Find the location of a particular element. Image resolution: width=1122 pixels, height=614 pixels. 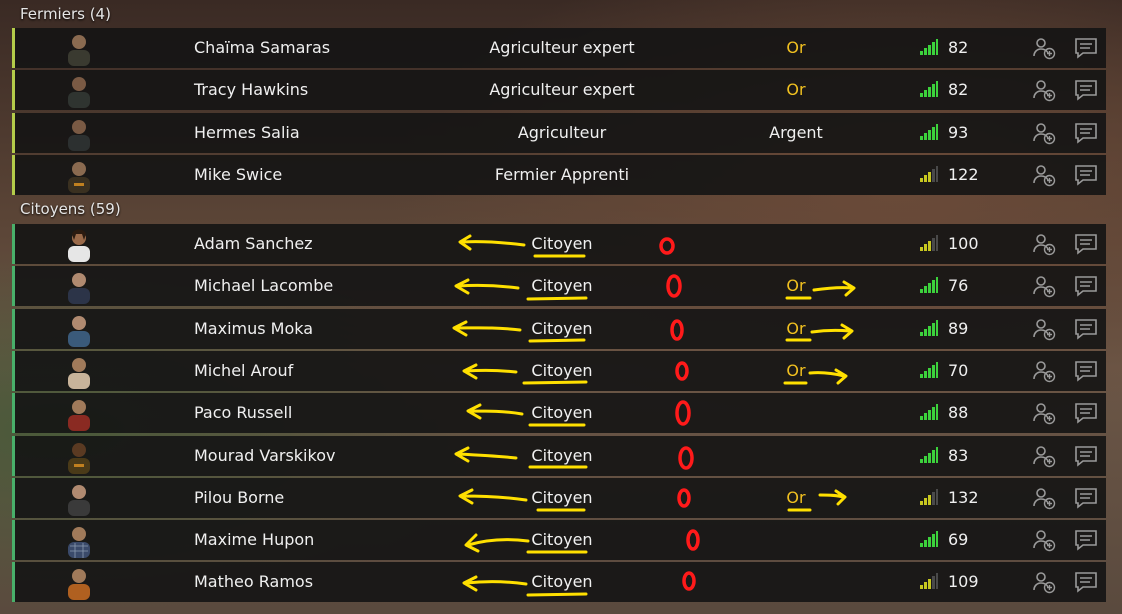

player-ping: 70 is located at coordinates (958, 370).